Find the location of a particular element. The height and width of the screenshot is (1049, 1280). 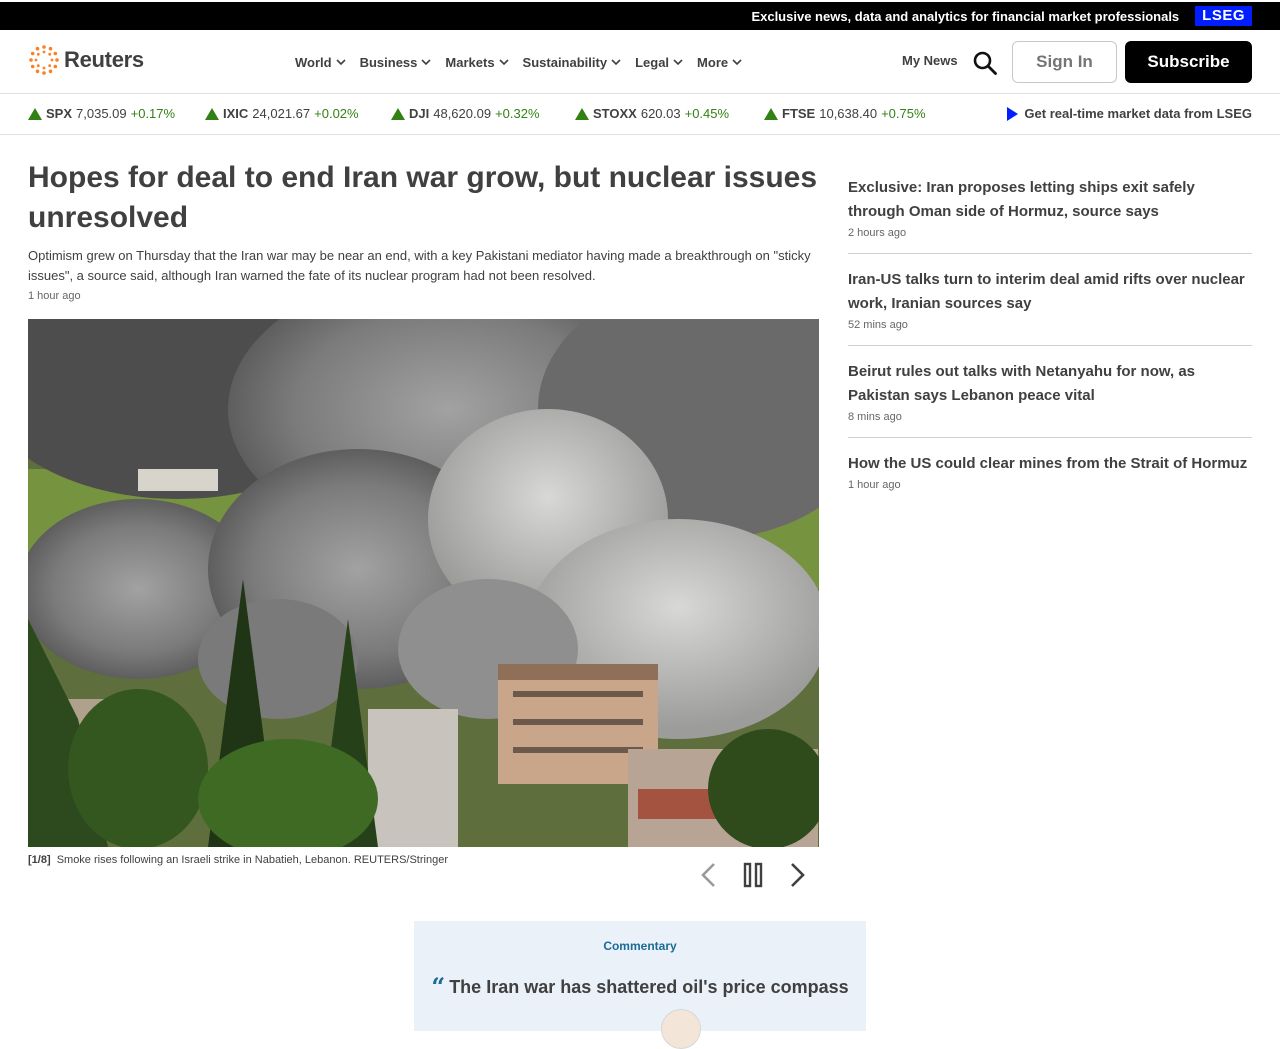

nav-legal: Legal is located at coordinates (659, 62).